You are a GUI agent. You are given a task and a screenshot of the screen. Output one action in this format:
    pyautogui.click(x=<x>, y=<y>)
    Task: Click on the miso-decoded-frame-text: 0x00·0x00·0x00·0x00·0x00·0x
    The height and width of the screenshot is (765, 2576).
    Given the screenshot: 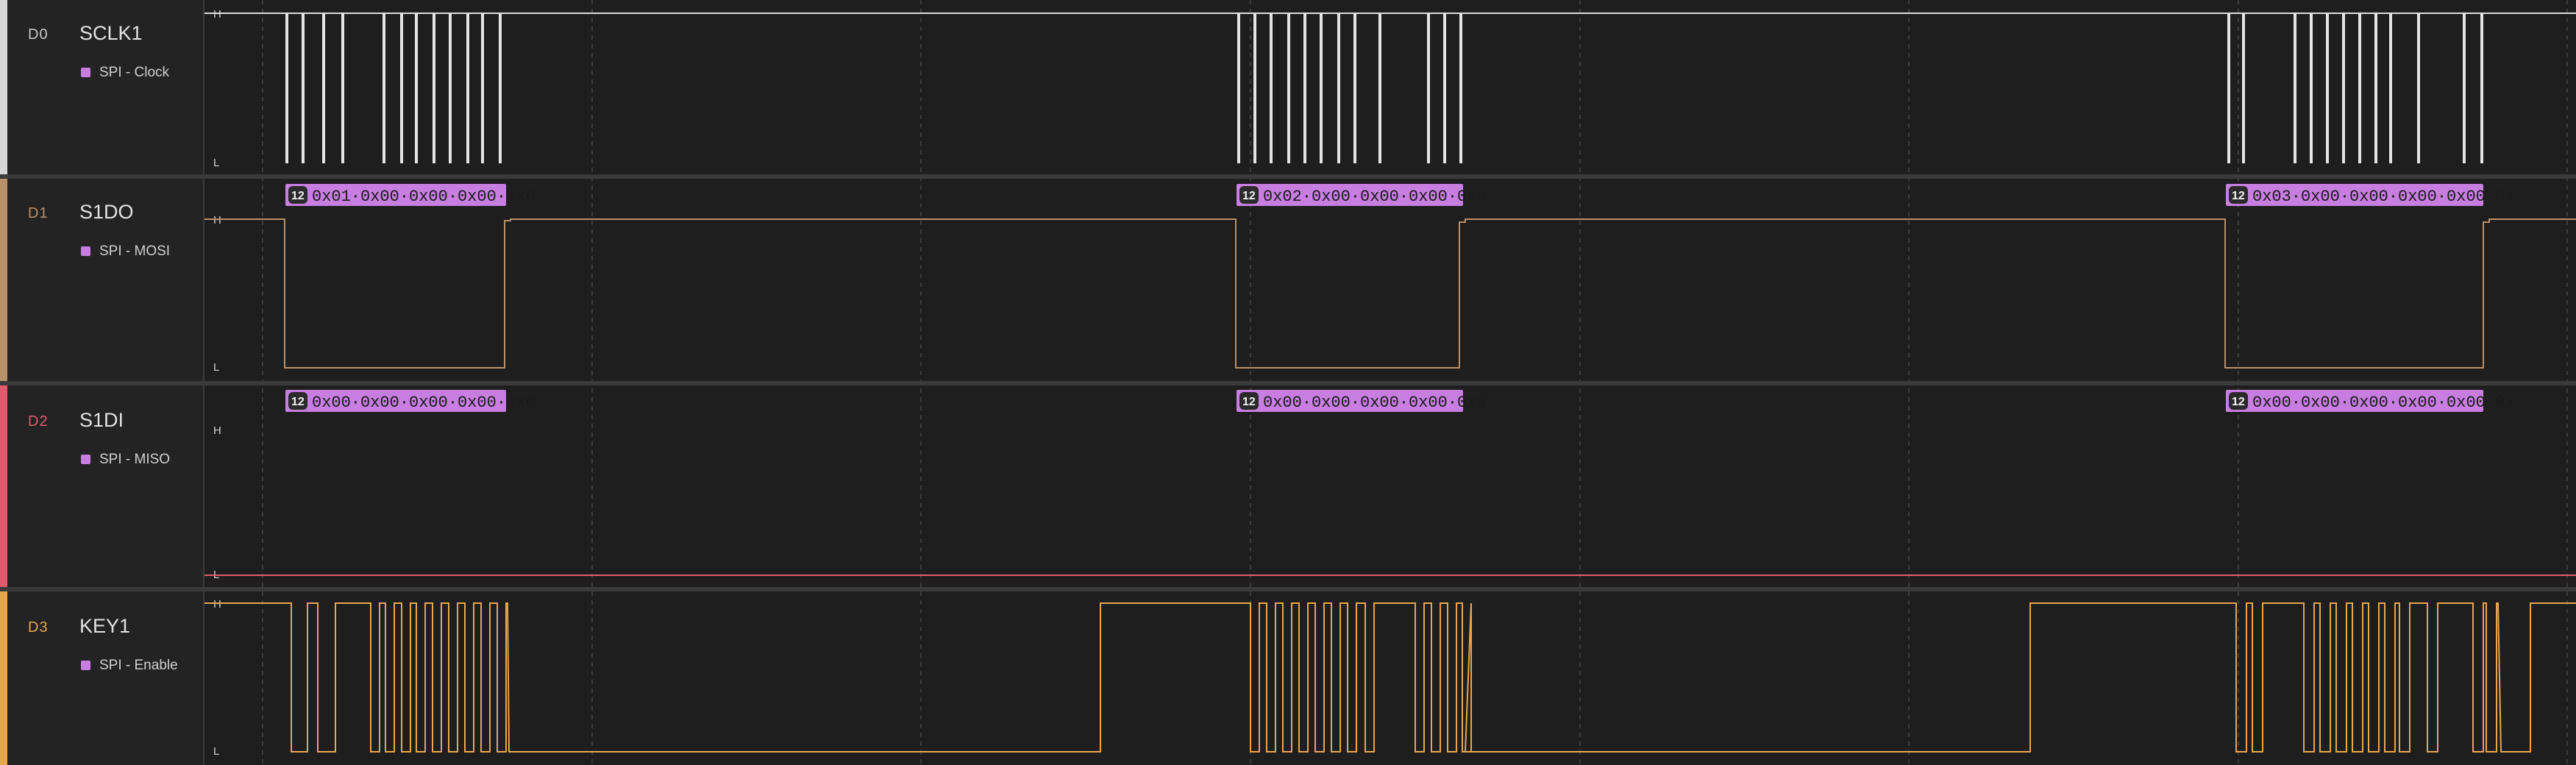 What is the action you would take?
    pyautogui.click(x=2383, y=403)
    